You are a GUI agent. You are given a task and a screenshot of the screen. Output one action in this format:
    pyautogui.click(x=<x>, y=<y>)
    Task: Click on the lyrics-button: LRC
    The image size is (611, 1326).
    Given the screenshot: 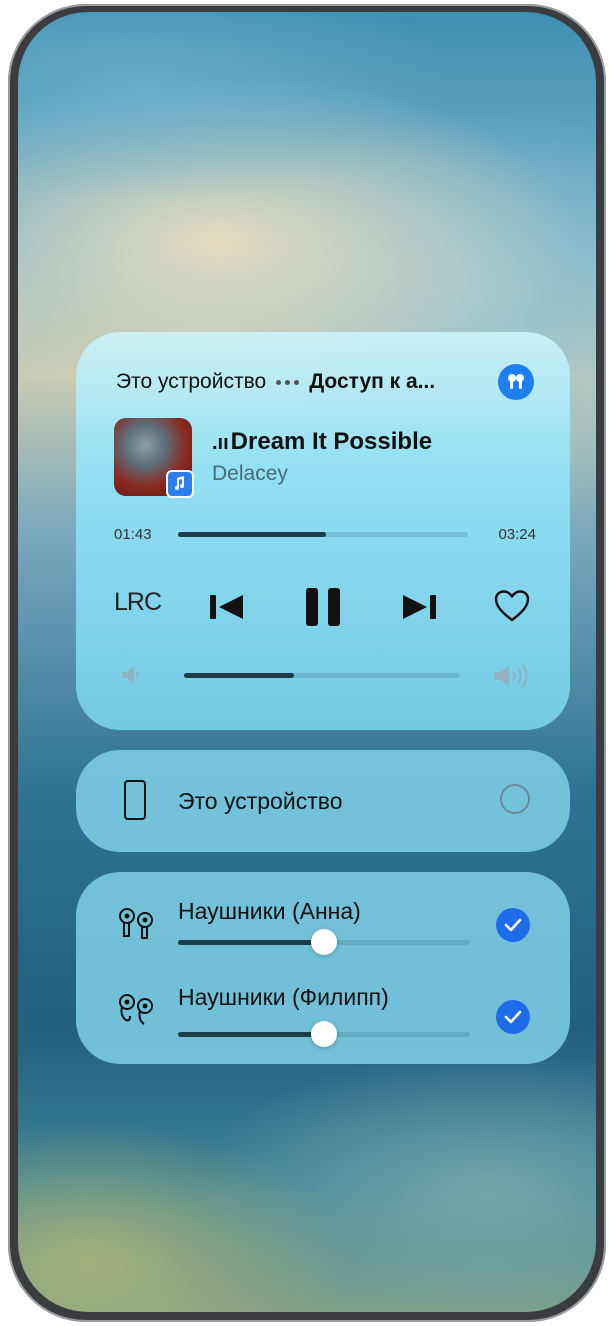 What is the action you would take?
    pyautogui.click(x=138, y=602)
    